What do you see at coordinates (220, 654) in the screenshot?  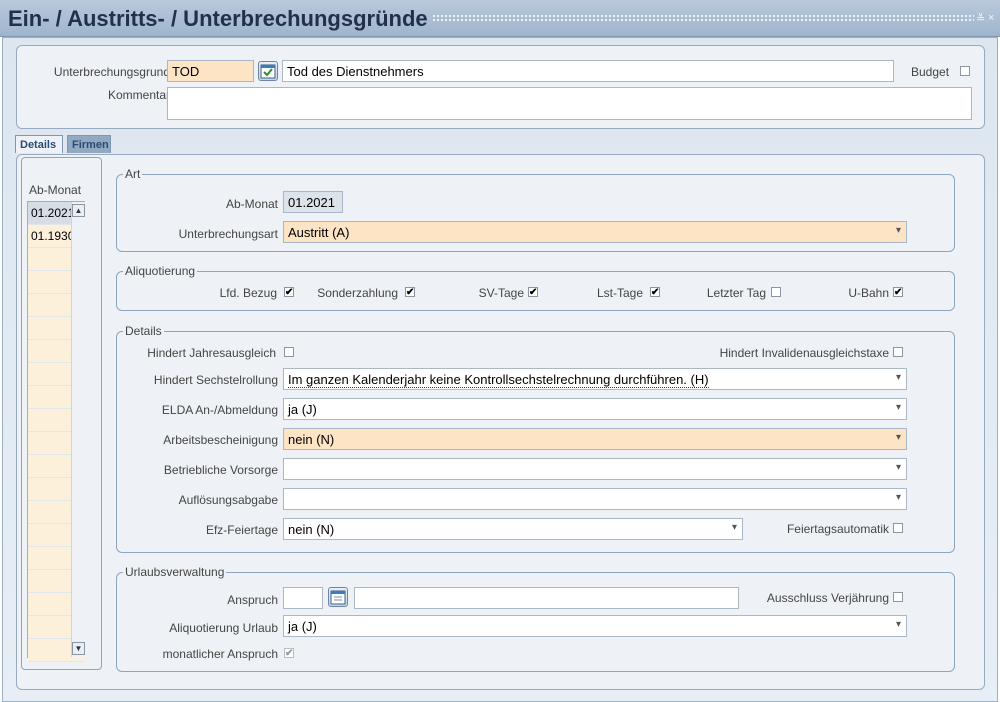 I see `monatlicher-anspruch-label: monatlicher Anspruch` at bounding box center [220, 654].